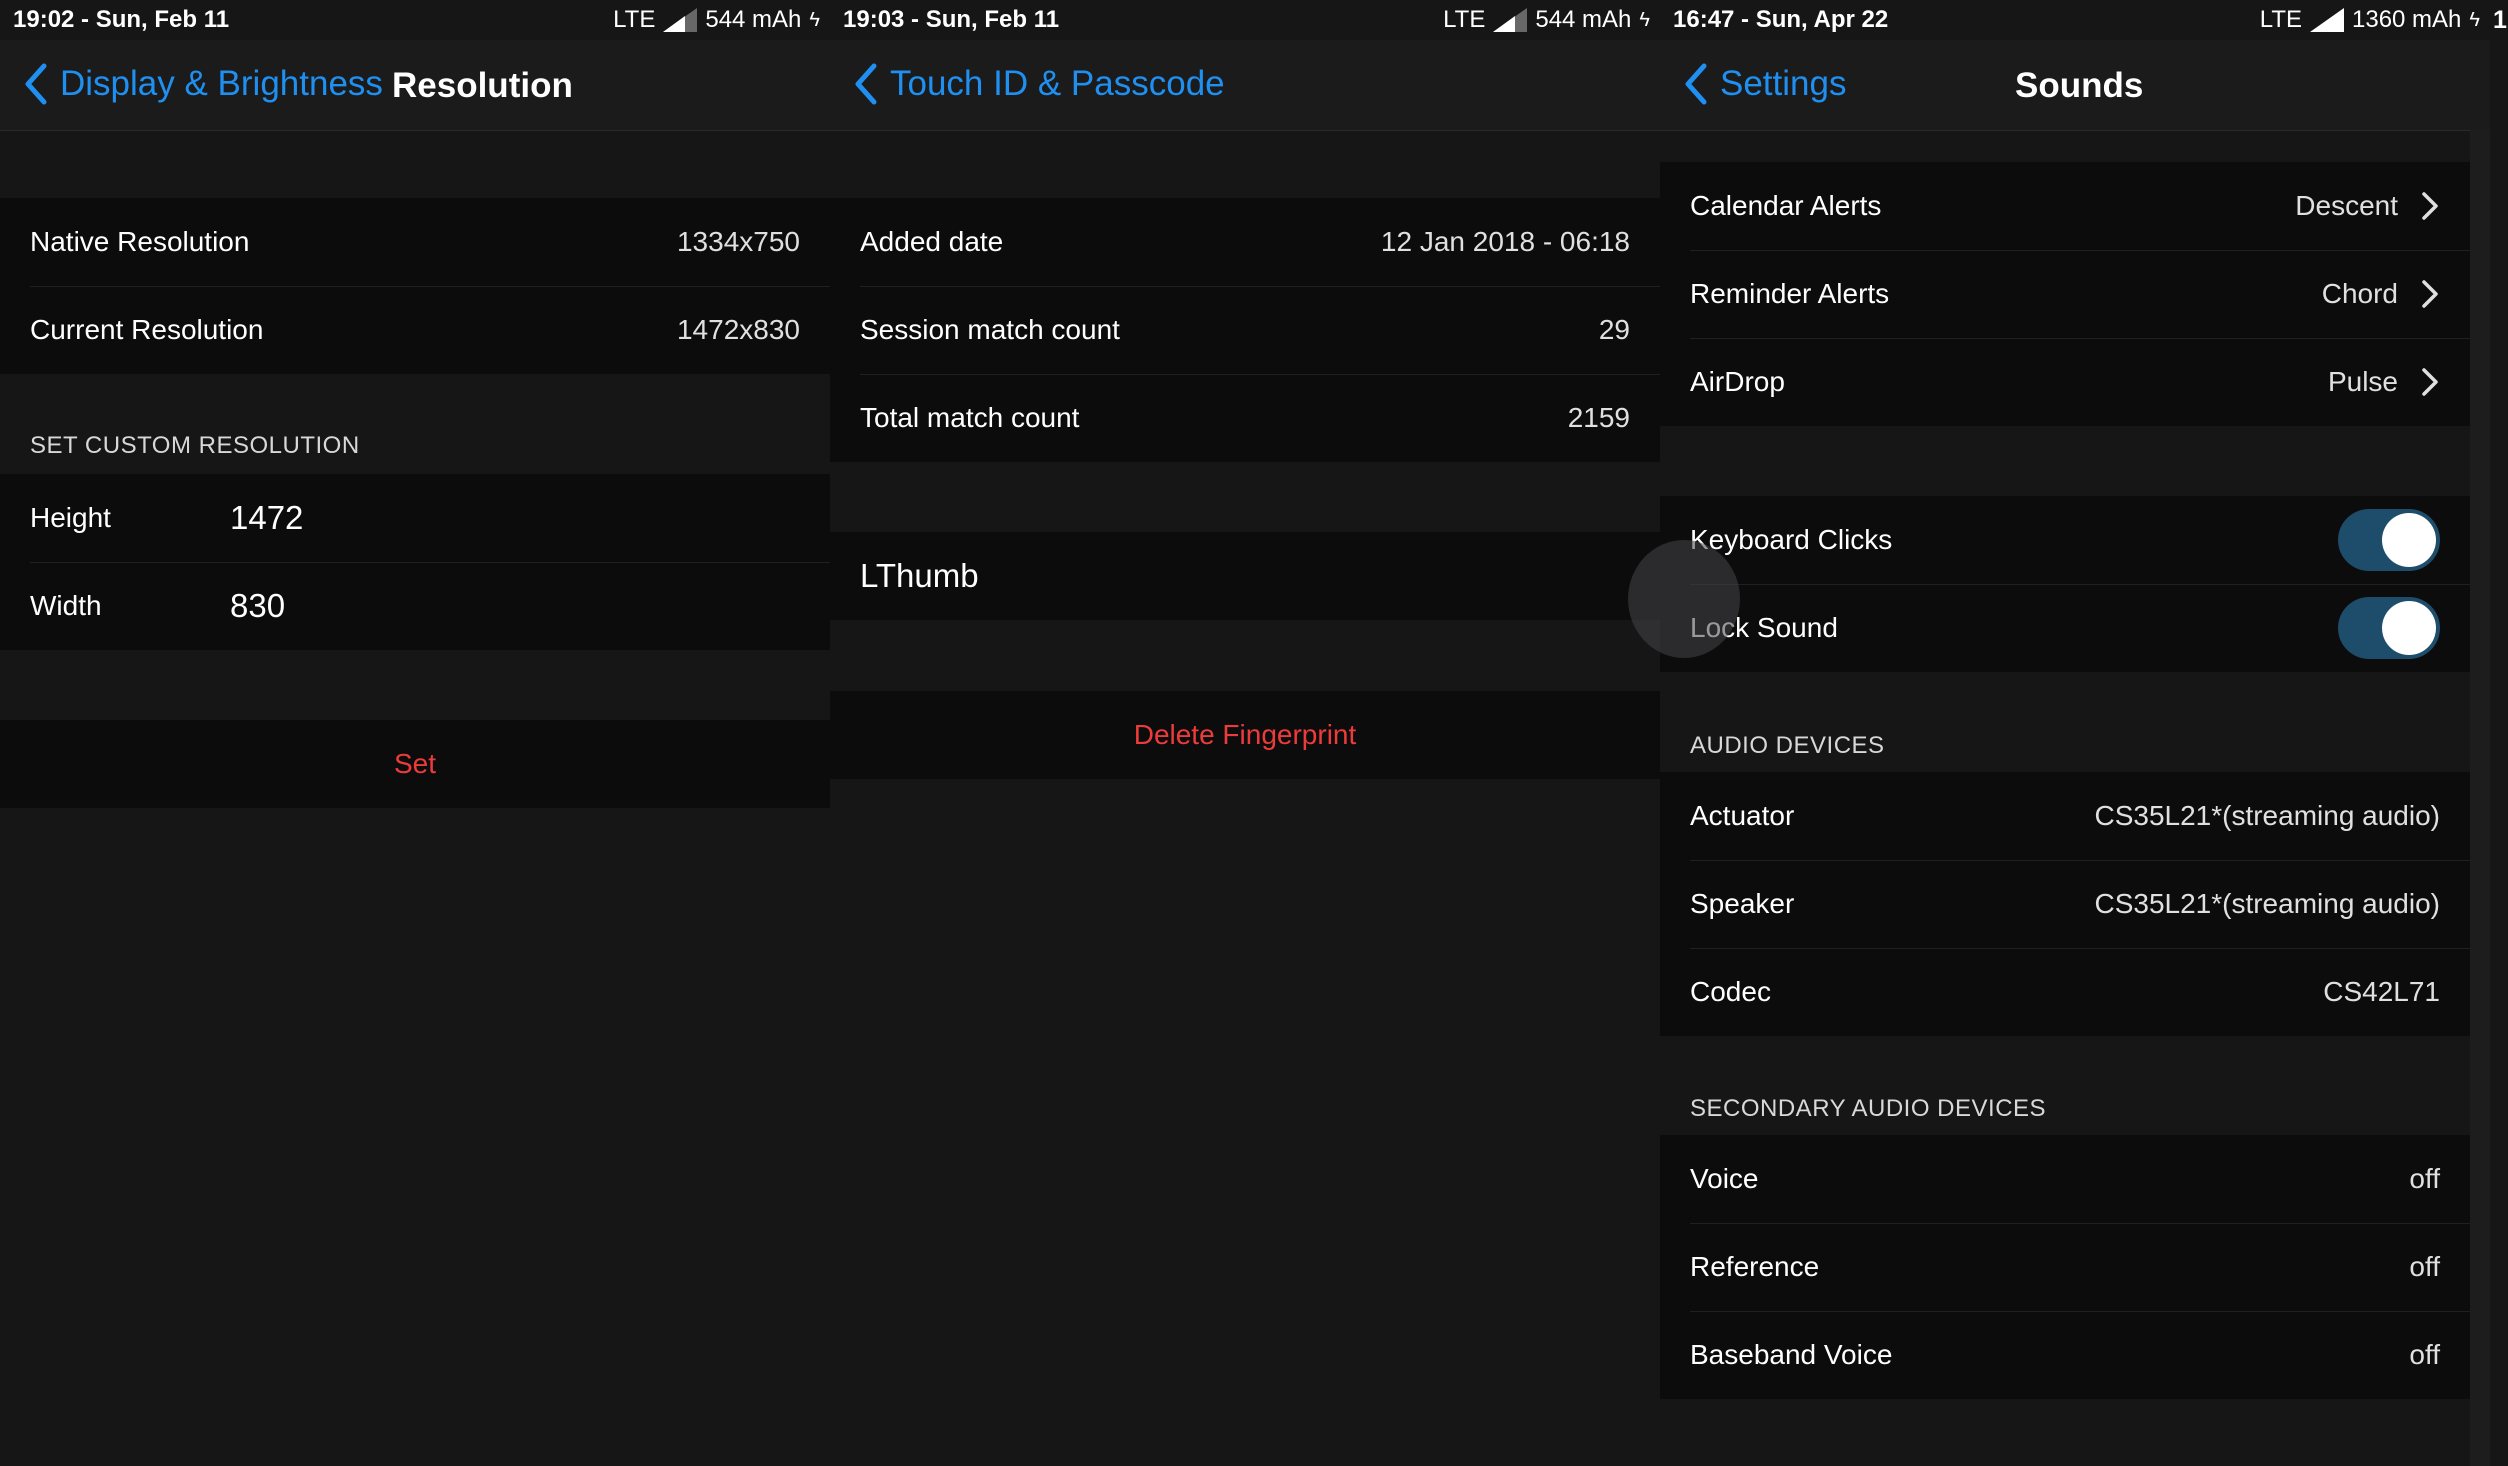 The height and width of the screenshot is (1466, 2508). What do you see at coordinates (140, 241) in the screenshot?
I see `row-label: Native Resolution` at bounding box center [140, 241].